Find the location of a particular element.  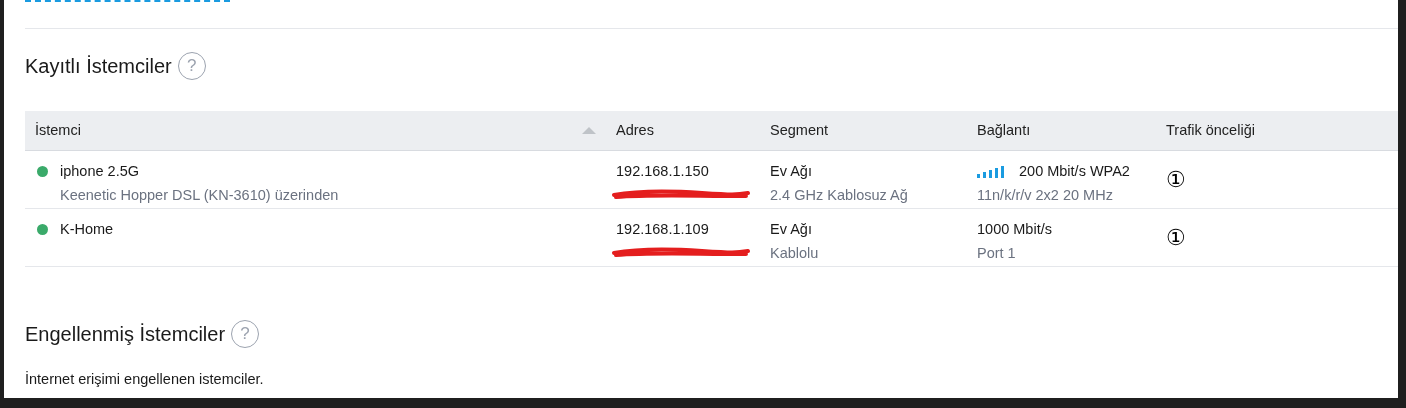

link-speed: 200 Mbit/s WPA2 is located at coordinates (1074, 171).